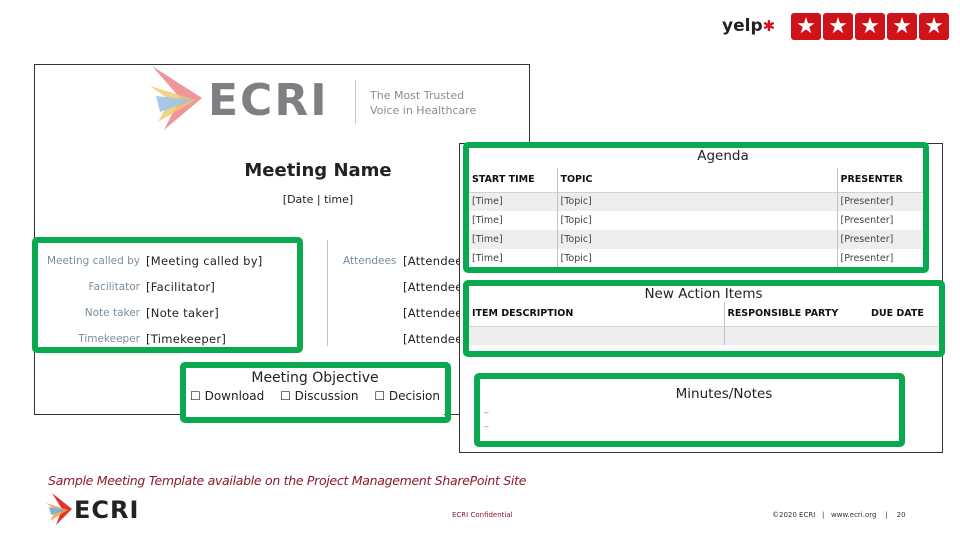 The height and width of the screenshot is (540, 960). Describe the element at coordinates (423, 110) in the screenshot. I see `tagline-line-2: Voice in Healthcare` at that location.